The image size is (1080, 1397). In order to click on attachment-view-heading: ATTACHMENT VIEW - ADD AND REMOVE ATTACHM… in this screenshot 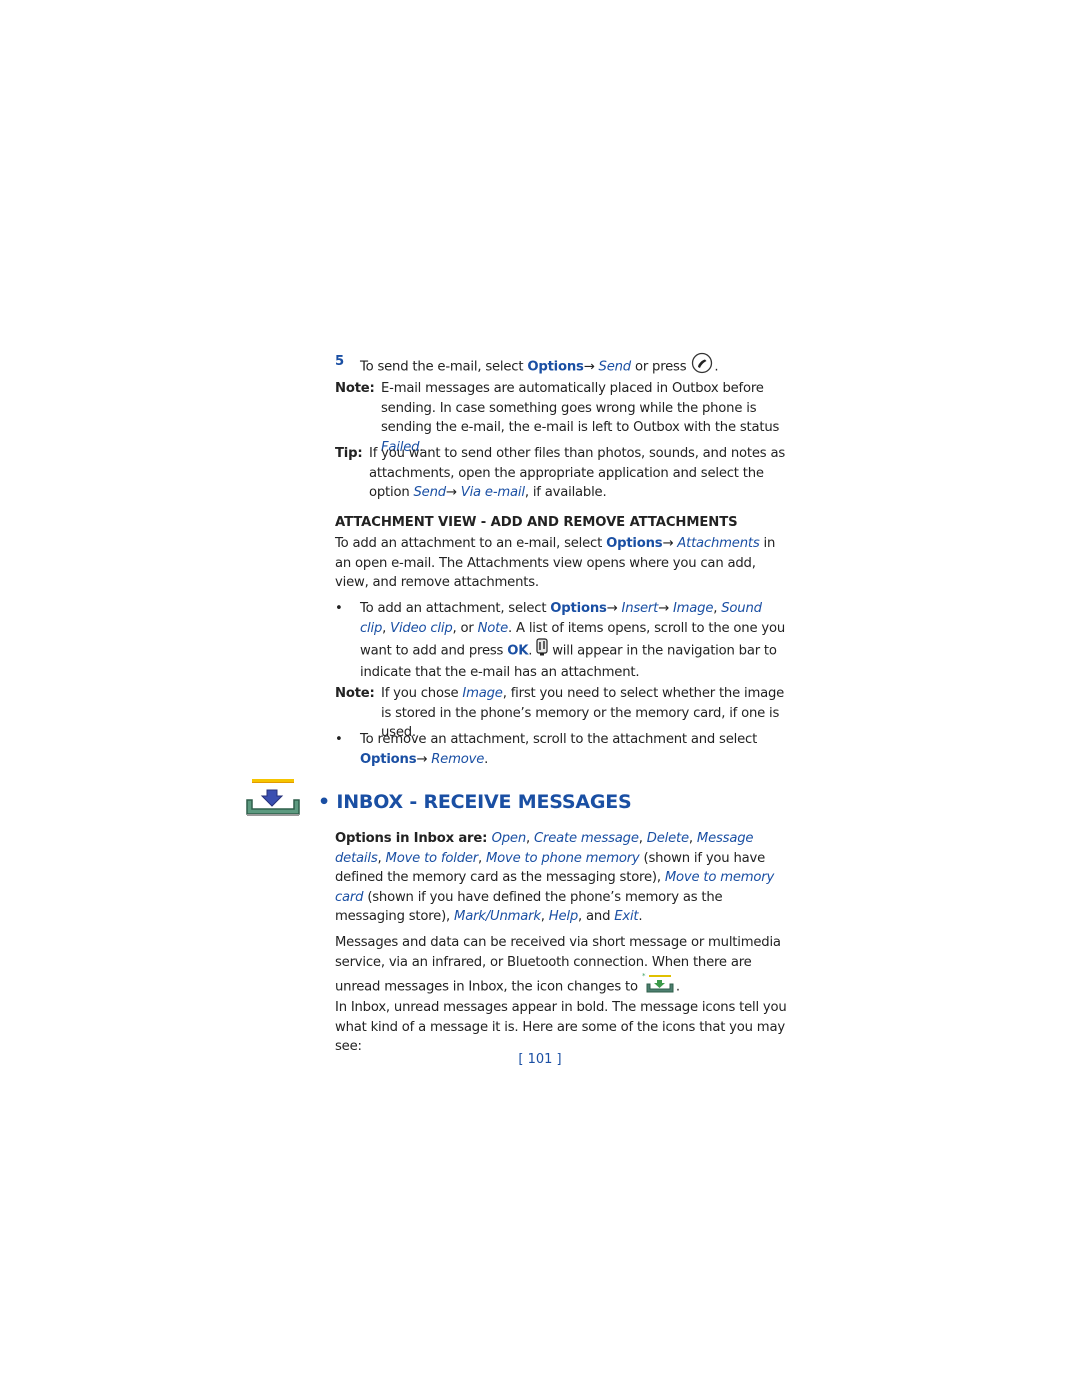, I will do `click(536, 522)`.